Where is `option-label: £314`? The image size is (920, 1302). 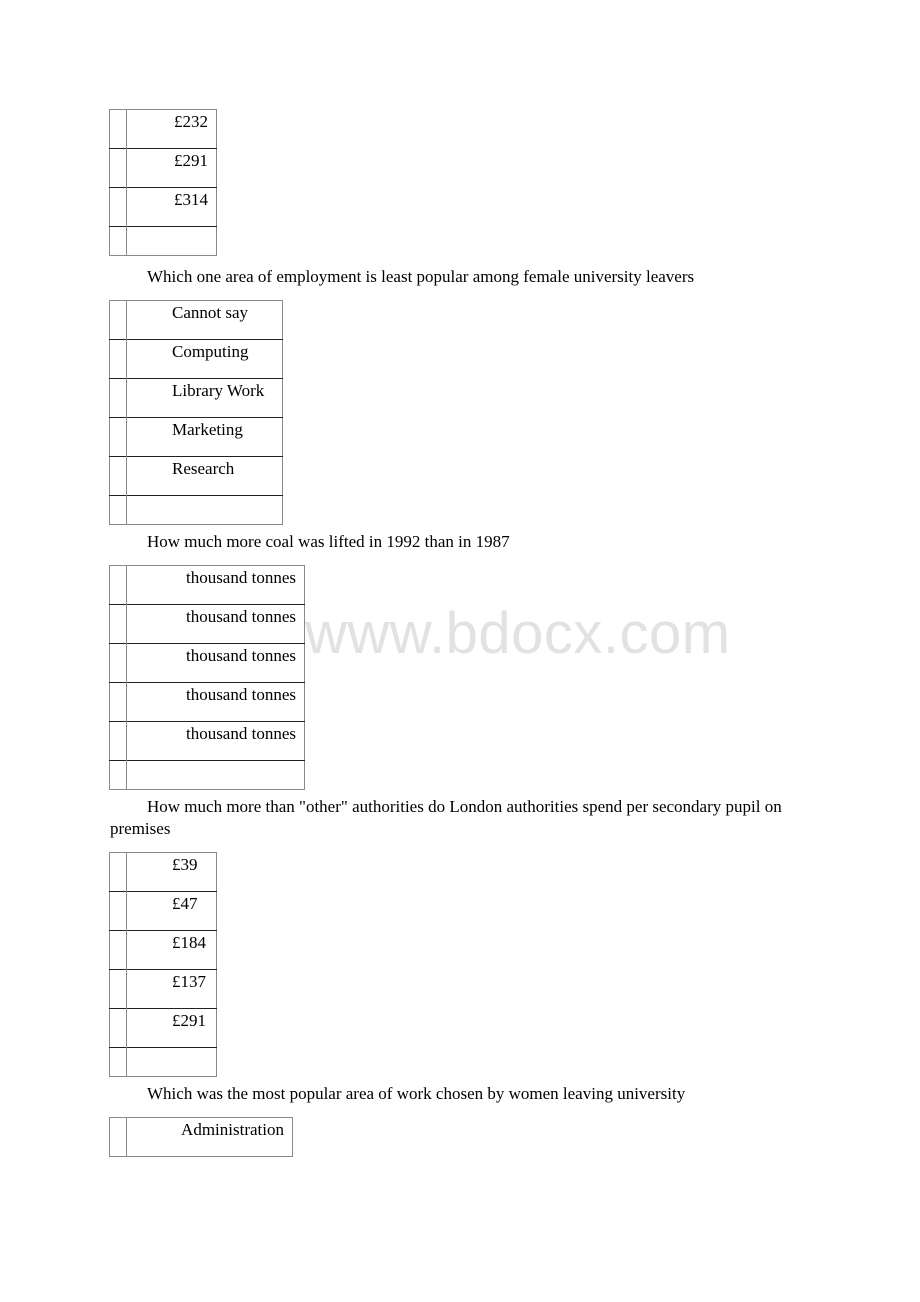
option-label: £314 is located at coordinates (171, 207).